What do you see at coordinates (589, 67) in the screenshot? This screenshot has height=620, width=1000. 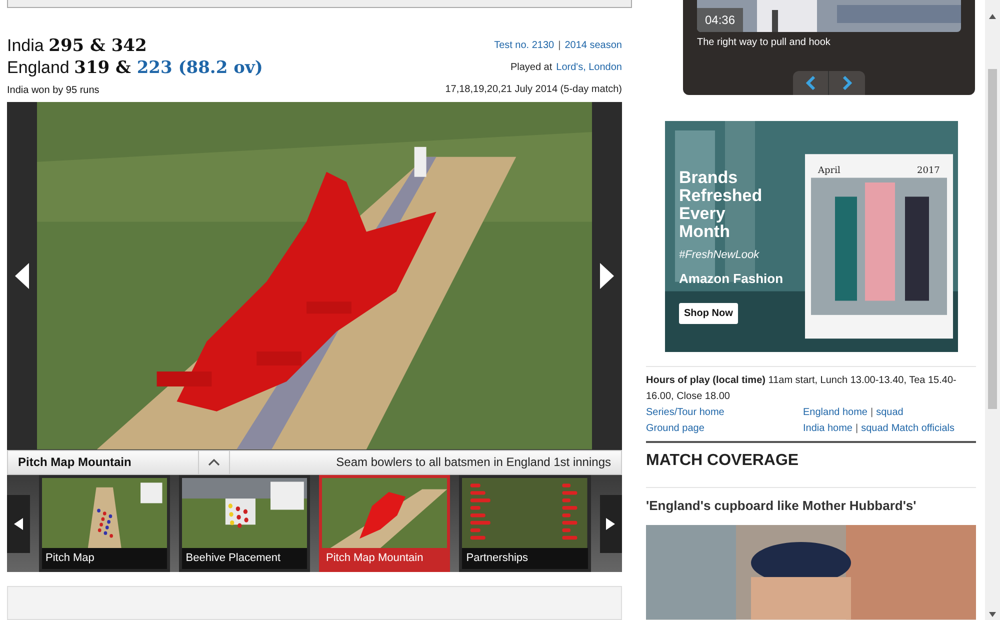 I see `venue-link: Lord's, London` at bounding box center [589, 67].